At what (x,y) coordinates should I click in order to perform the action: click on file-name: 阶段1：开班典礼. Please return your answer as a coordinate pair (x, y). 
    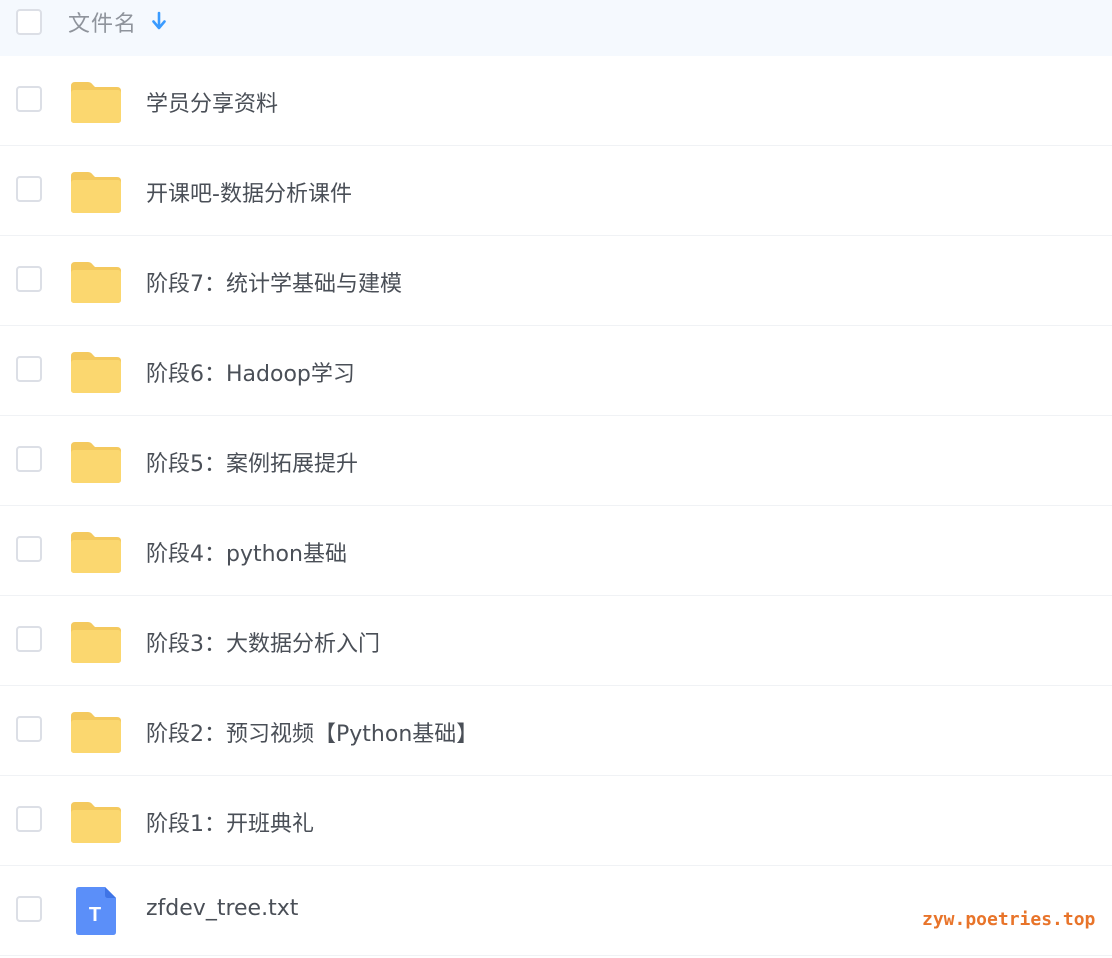
    Looking at the image, I should click on (230, 822).